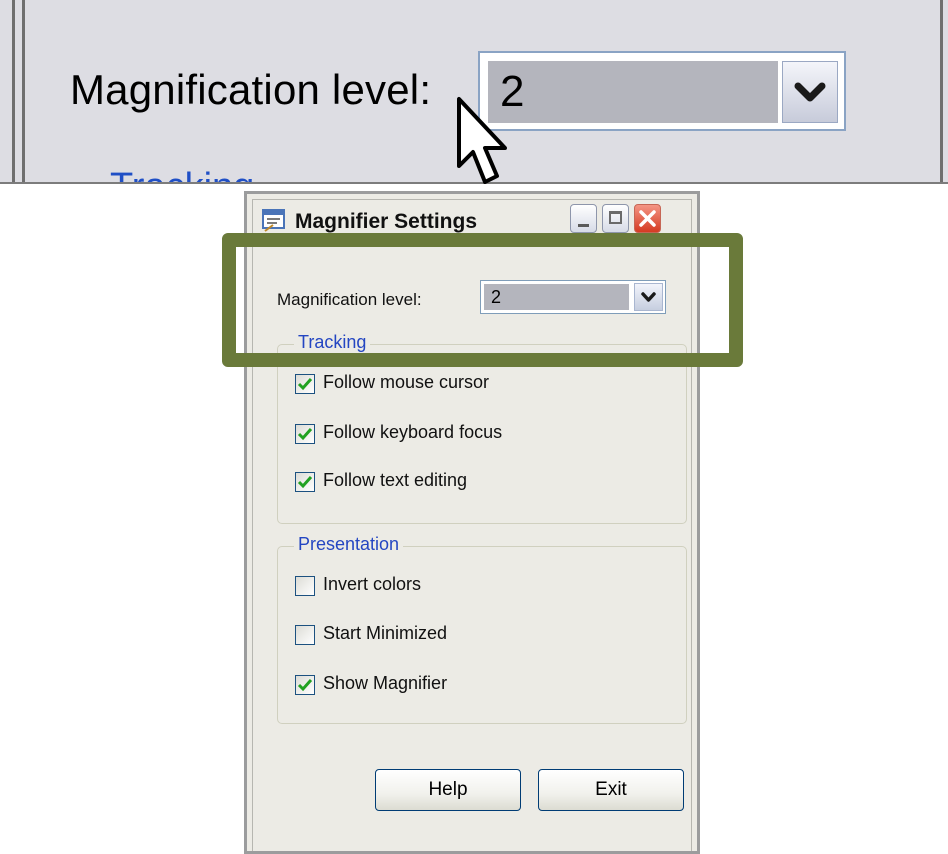  Describe the element at coordinates (305, 635) in the screenshot. I see `start-minimized-checkbox` at that location.